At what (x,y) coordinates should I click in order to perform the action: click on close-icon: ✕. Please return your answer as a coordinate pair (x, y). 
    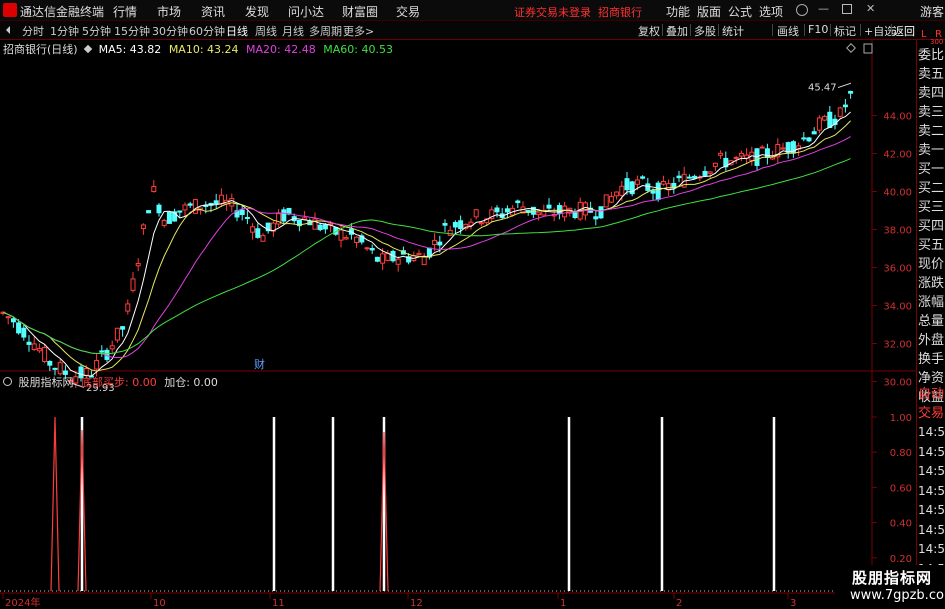
    Looking at the image, I should click on (871, 8).